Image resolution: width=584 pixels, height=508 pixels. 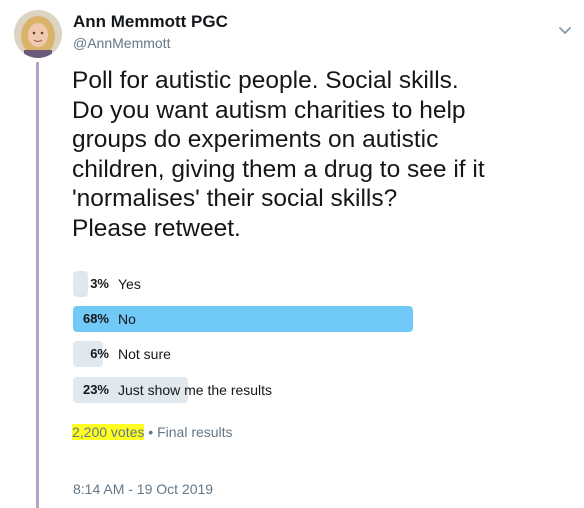 I want to click on poll-status: Final results, so click(x=195, y=432).